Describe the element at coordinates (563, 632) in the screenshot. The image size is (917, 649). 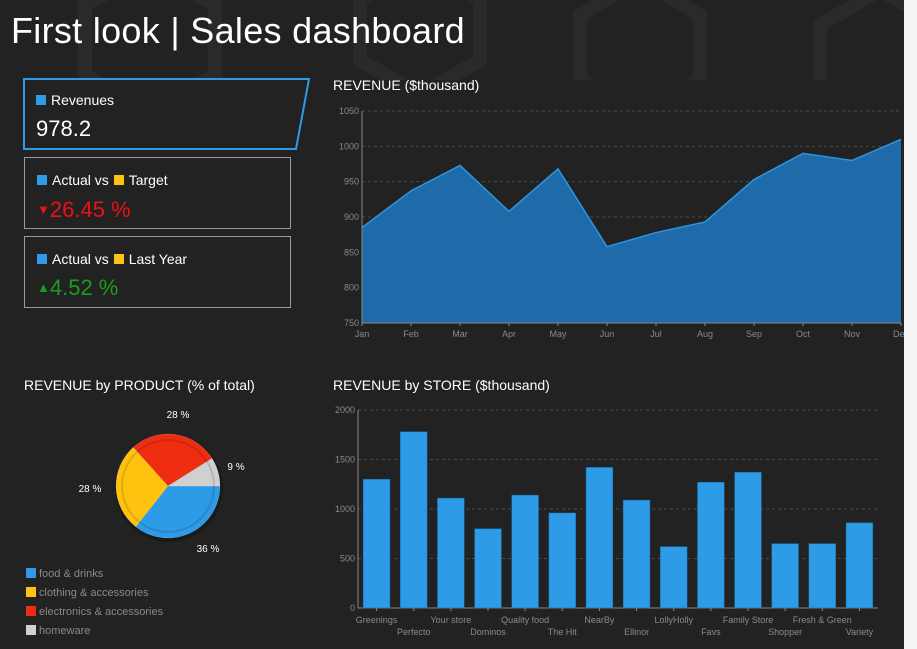
I see `x-tick-label: The Hit` at that location.